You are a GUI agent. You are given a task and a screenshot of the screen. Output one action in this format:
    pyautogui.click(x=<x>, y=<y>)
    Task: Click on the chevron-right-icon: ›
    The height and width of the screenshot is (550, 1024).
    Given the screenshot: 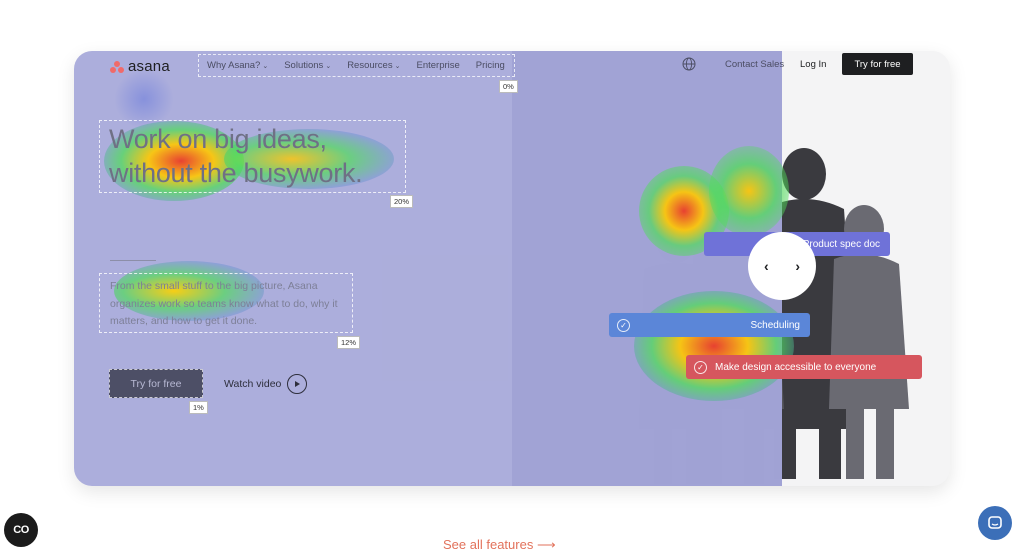 What is the action you would take?
    pyautogui.click(x=797, y=266)
    